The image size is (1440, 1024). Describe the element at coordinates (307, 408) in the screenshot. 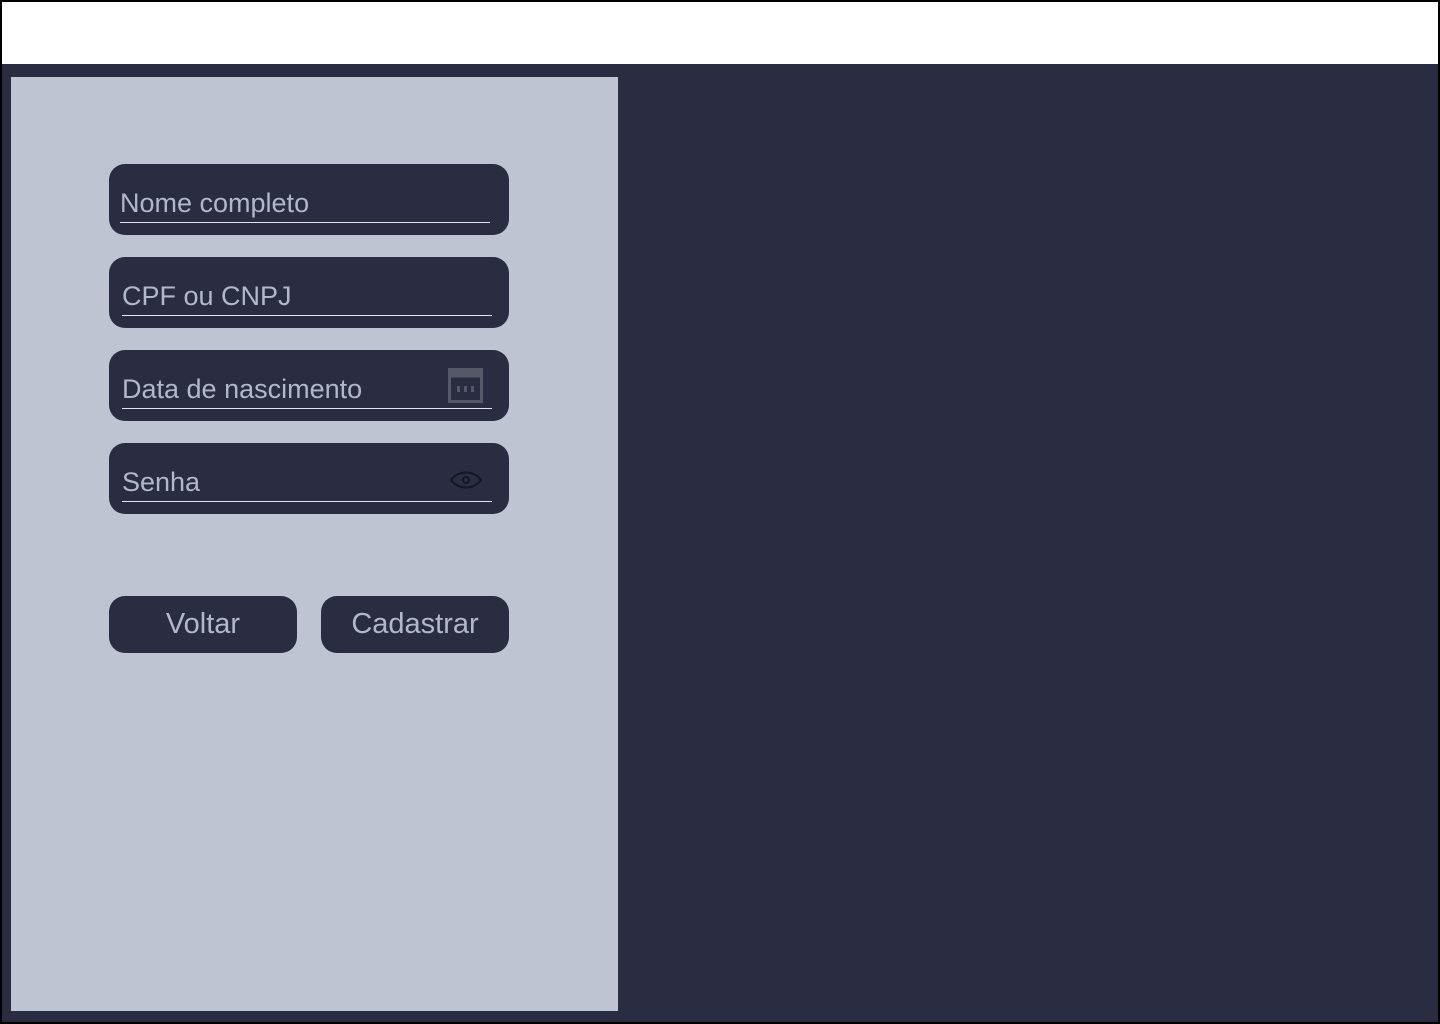

I see `birth-date-underline` at that location.